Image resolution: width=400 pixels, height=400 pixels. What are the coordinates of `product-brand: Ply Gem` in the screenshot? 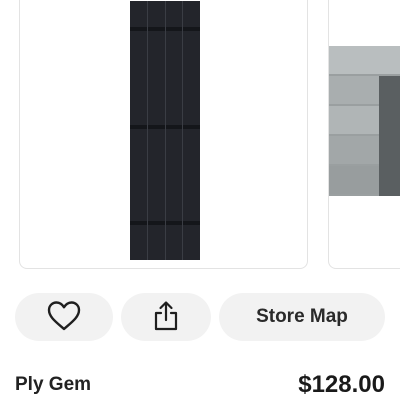 It's located at (53, 384).